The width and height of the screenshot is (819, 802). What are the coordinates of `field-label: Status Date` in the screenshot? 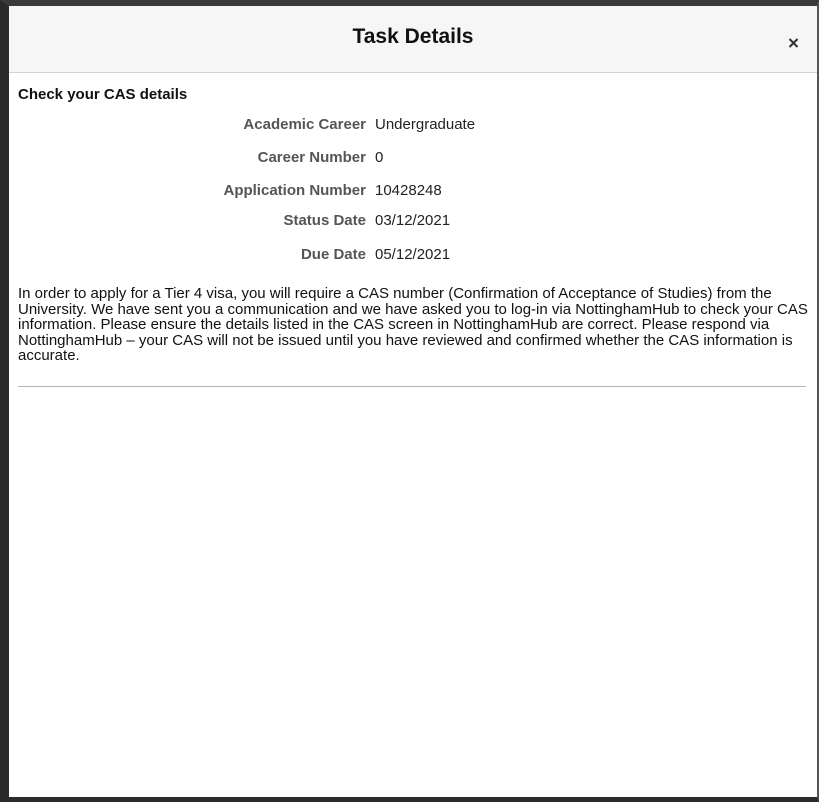 It's located at (324, 220).